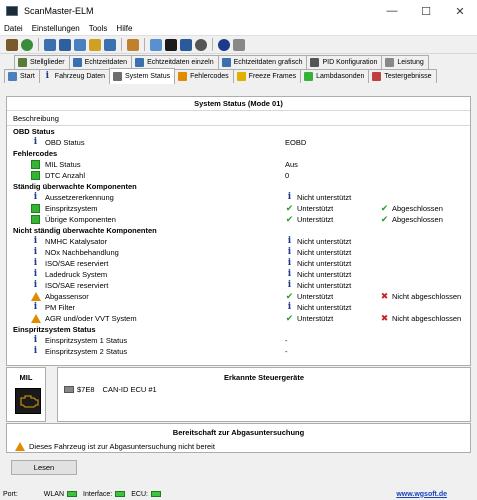 Image resolution: width=477 pixels, height=500 pixels. I want to click on monitor-icon, so click(156, 44).